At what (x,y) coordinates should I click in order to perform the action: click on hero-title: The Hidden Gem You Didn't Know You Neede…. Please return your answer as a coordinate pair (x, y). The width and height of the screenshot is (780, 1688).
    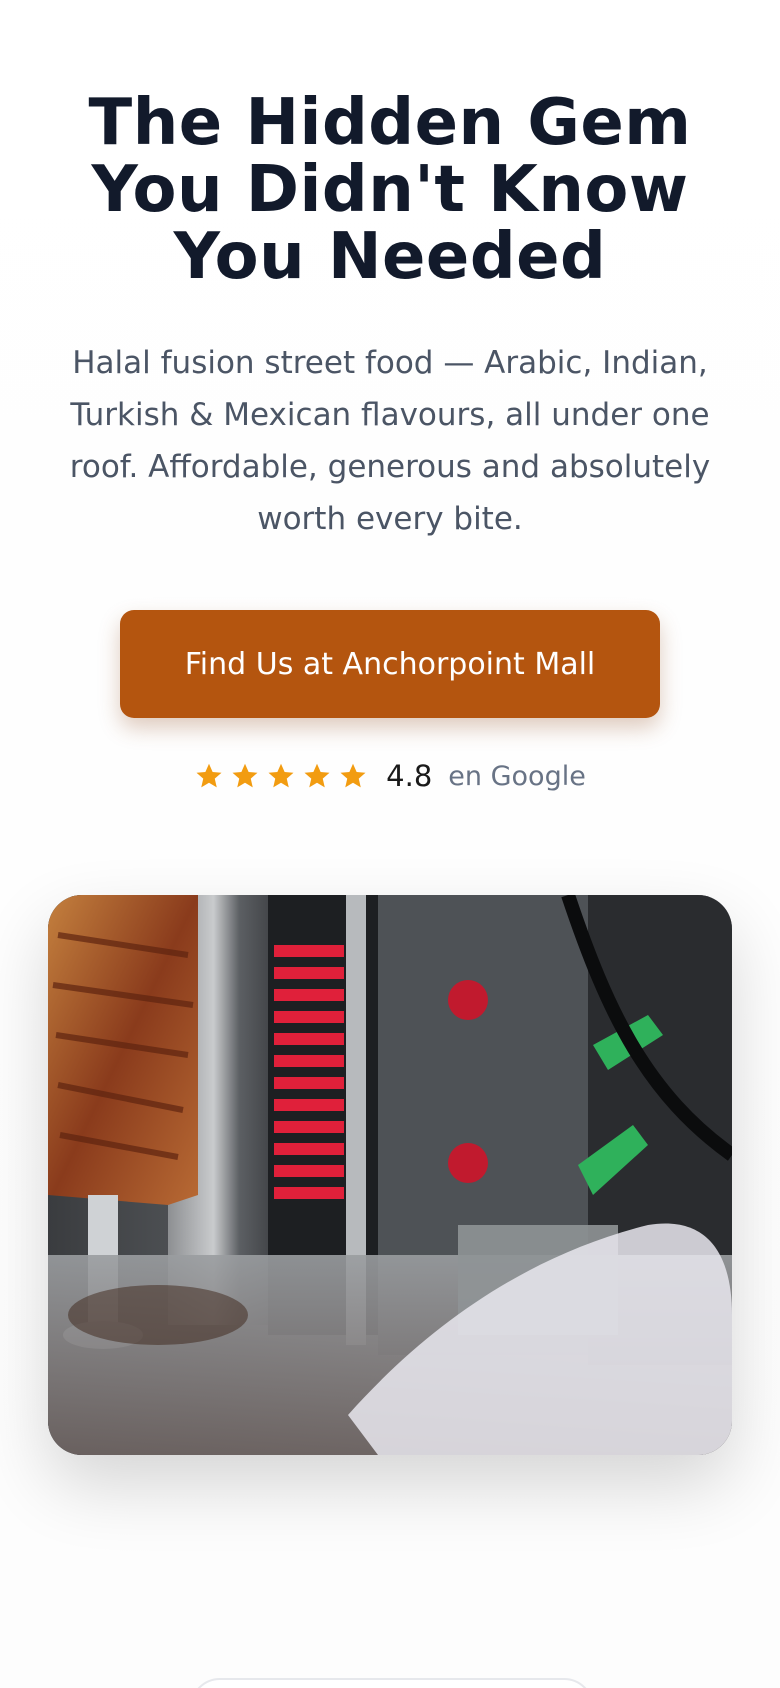
    Looking at the image, I should click on (390, 190).